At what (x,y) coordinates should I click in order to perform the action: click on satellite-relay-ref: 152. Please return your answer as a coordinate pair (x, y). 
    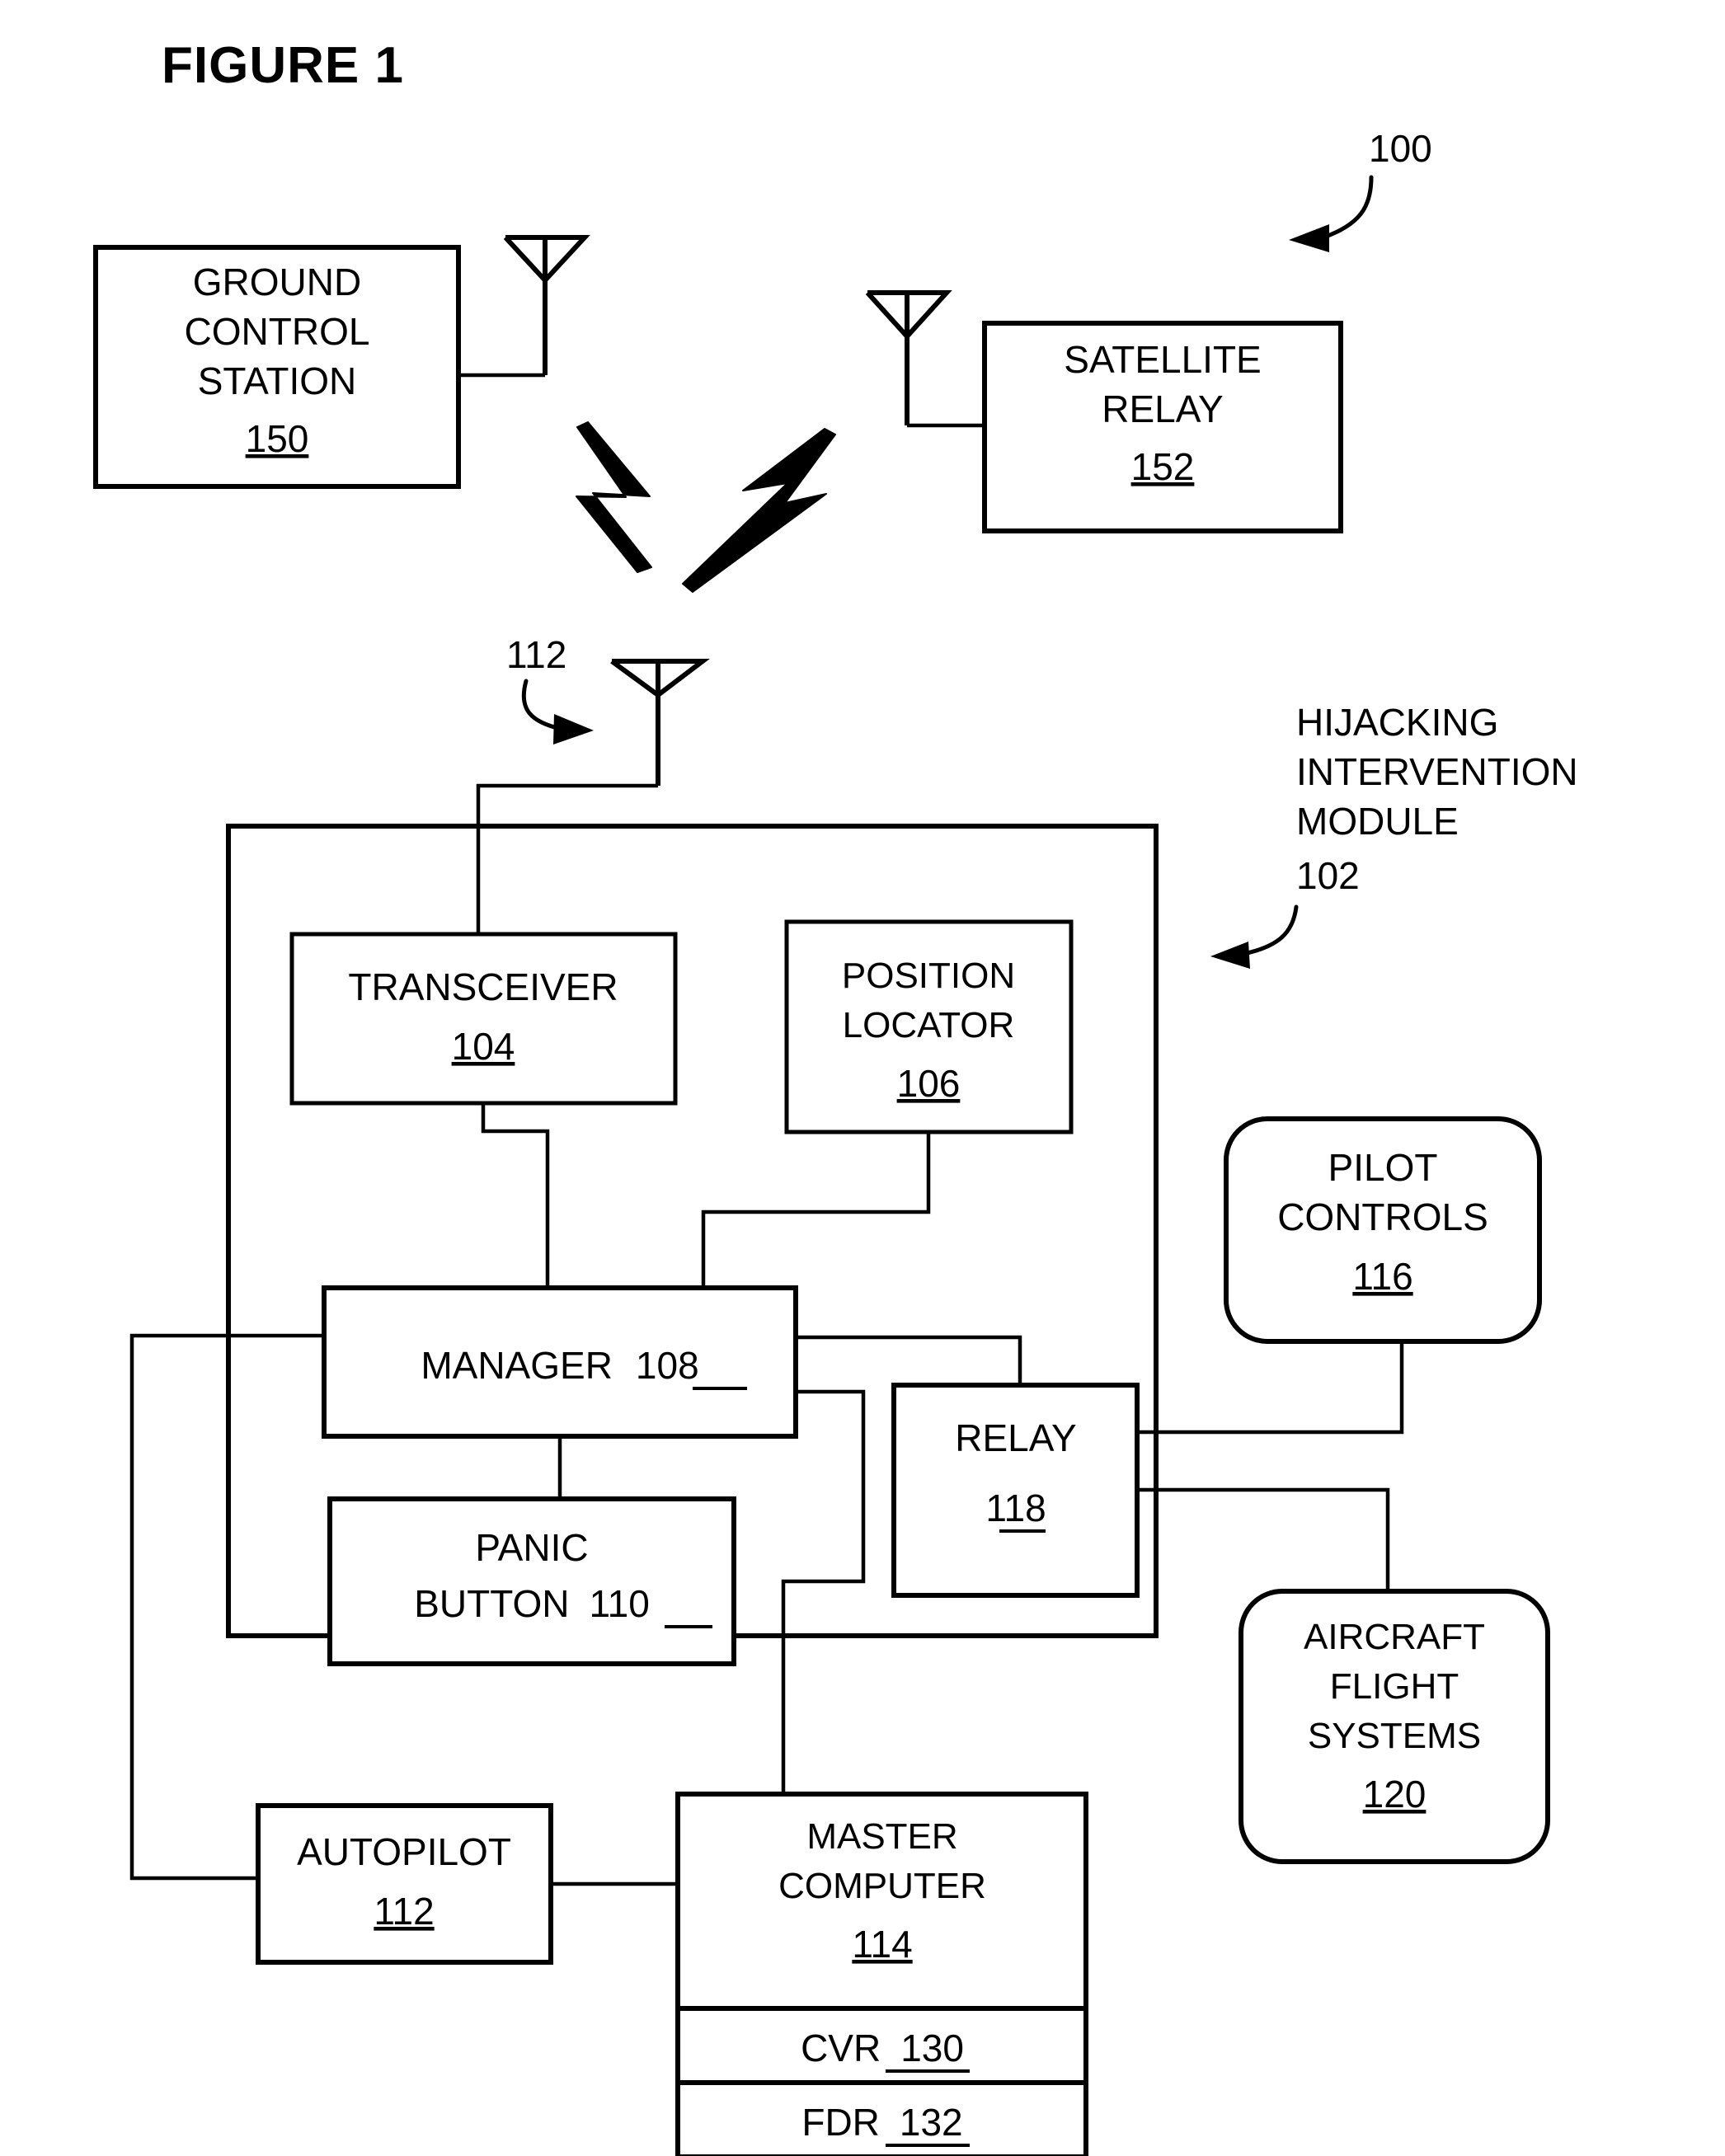
    Looking at the image, I should click on (1163, 467).